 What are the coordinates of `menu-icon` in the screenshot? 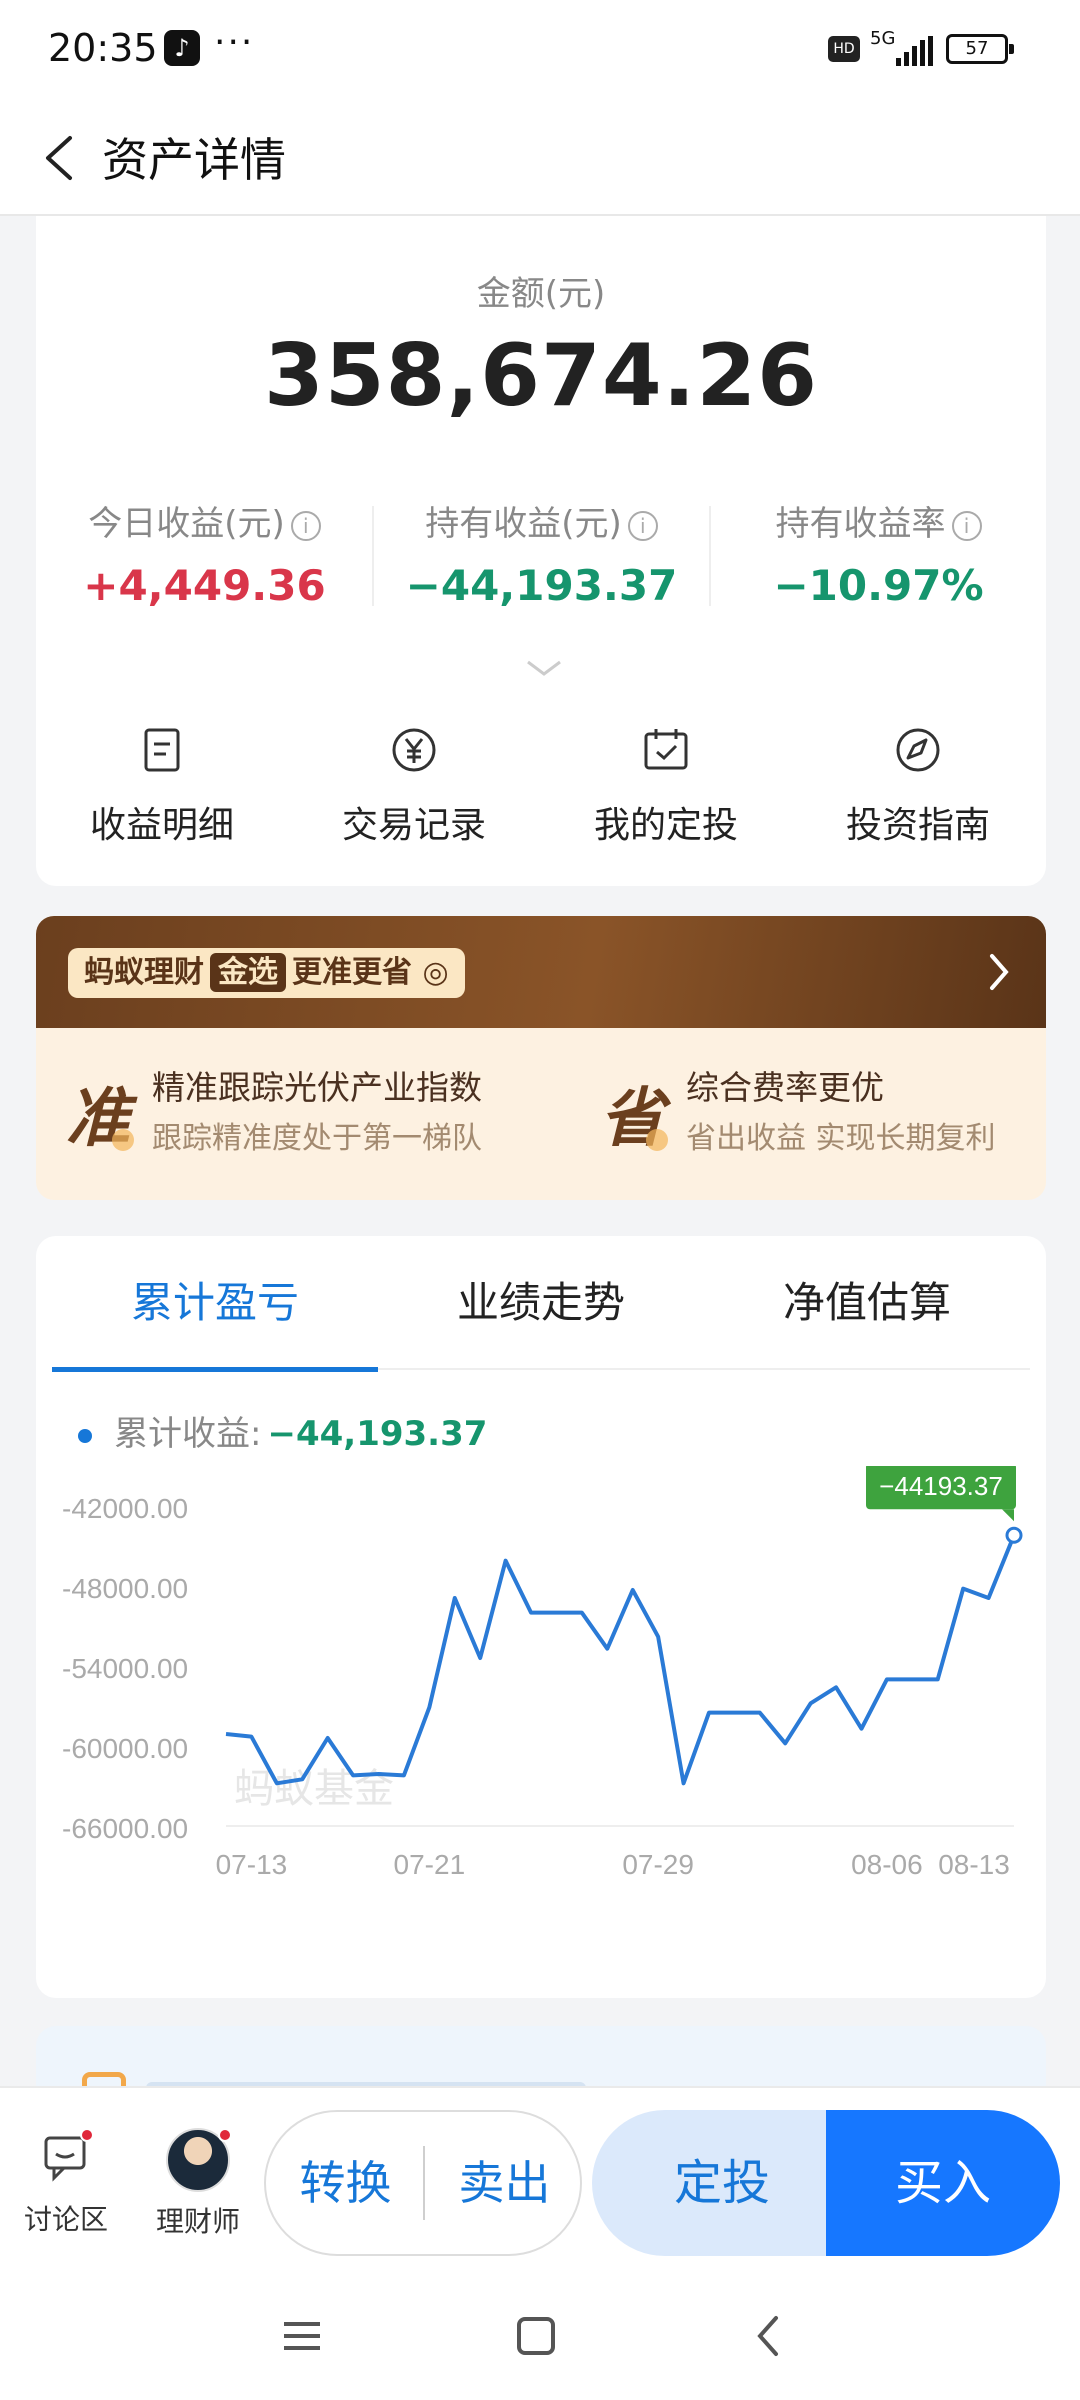 It's located at (302, 2336).